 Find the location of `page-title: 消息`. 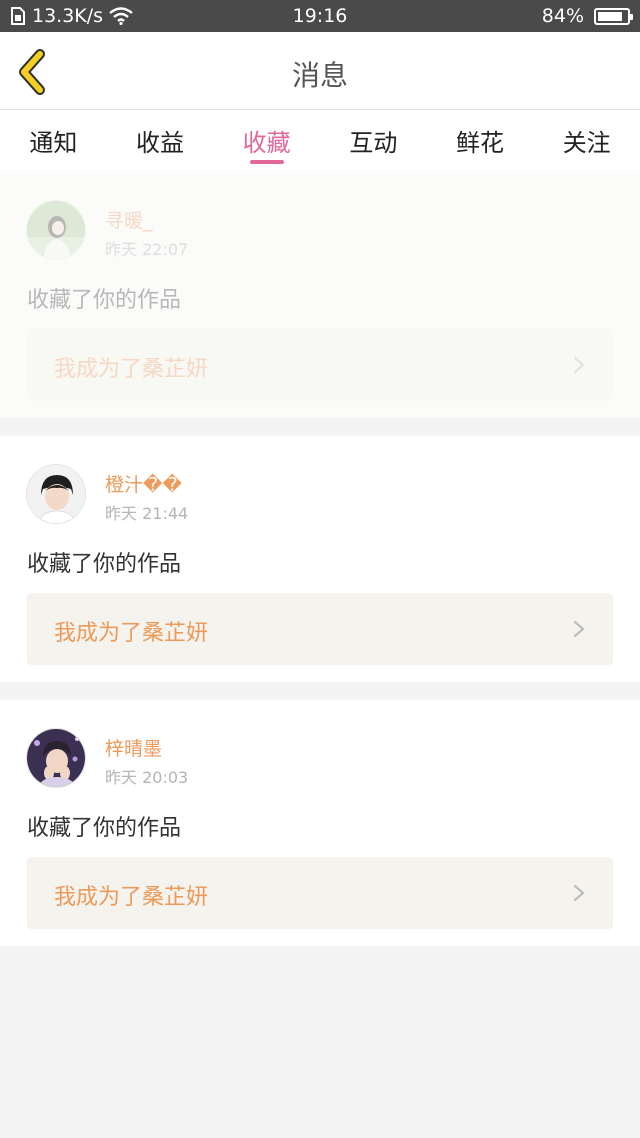

page-title: 消息 is located at coordinates (319, 75).